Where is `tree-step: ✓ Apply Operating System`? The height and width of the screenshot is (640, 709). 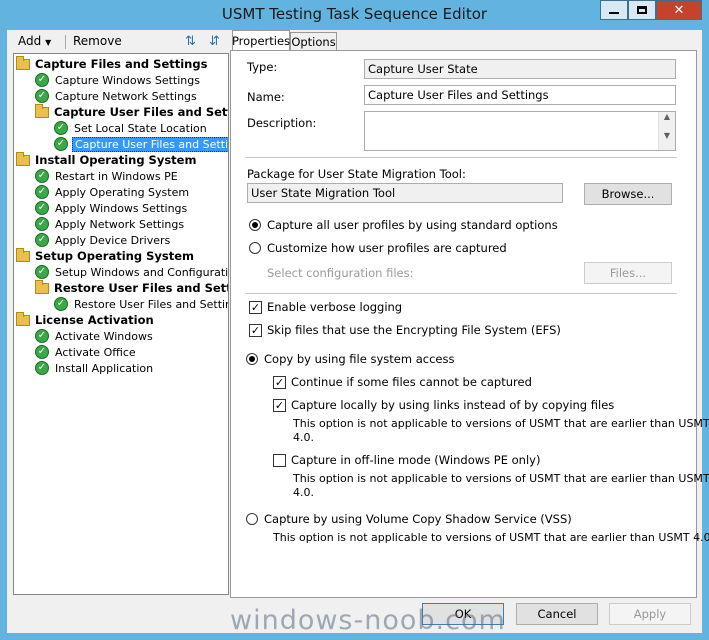
tree-step: ✓ Apply Operating System is located at coordinates (113, 192).